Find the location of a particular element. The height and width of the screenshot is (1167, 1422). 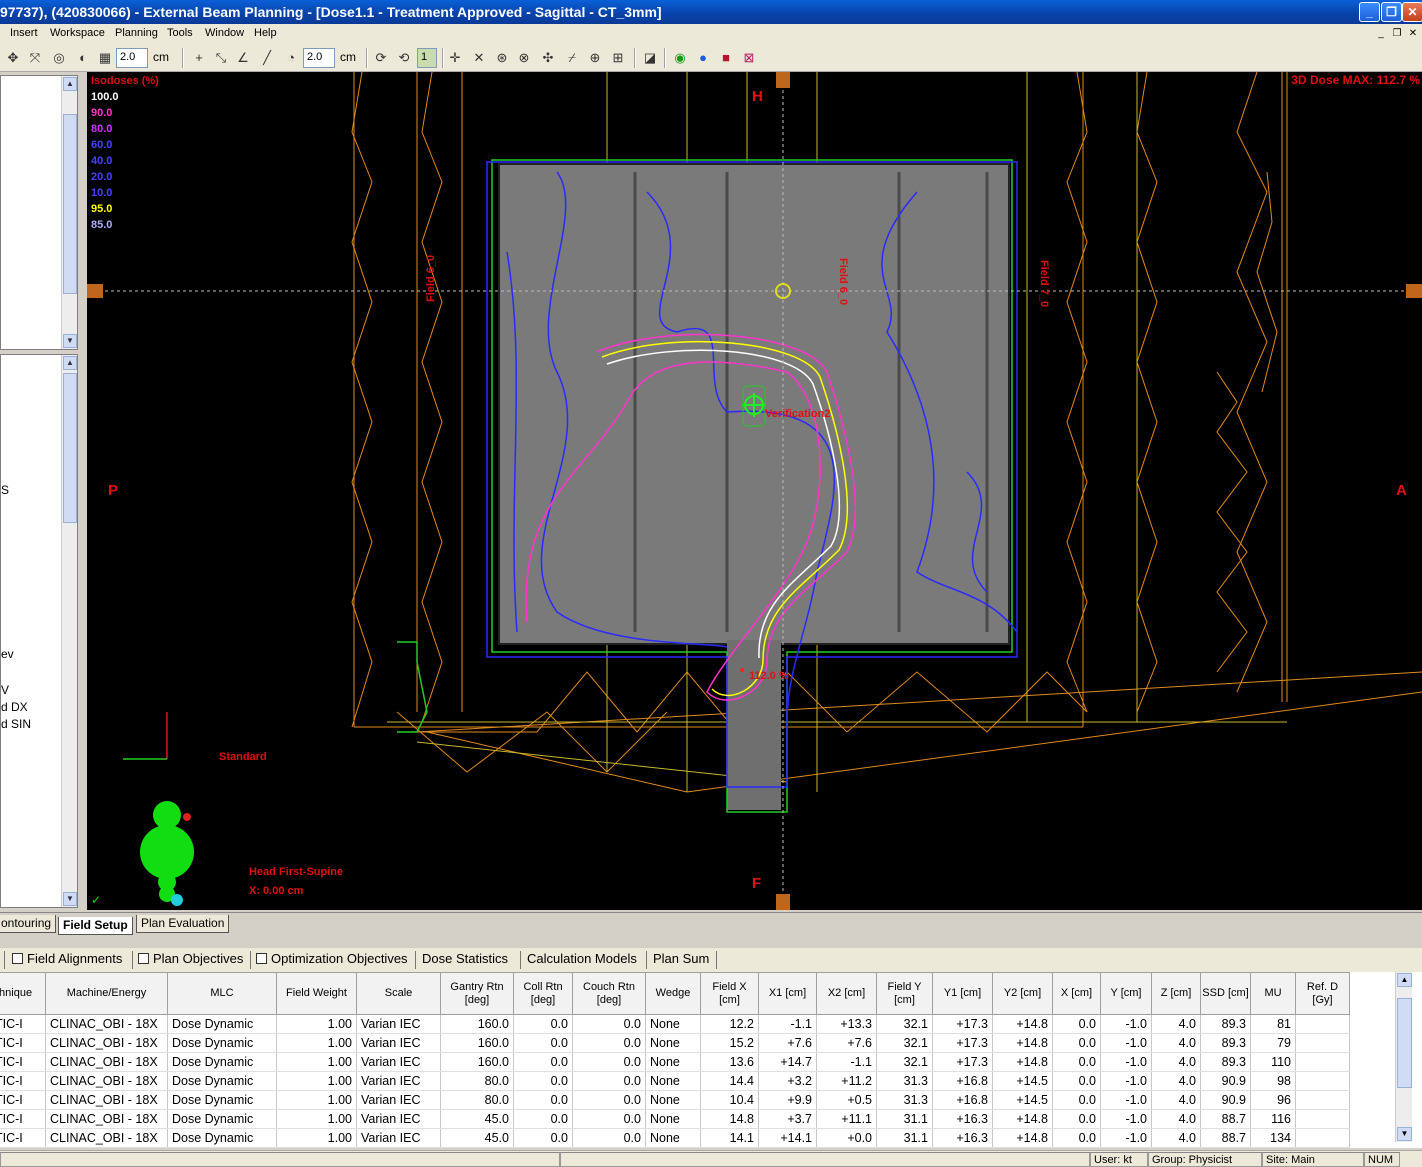

table-cell: 89.3 is located at coordinates (1225, 1062).